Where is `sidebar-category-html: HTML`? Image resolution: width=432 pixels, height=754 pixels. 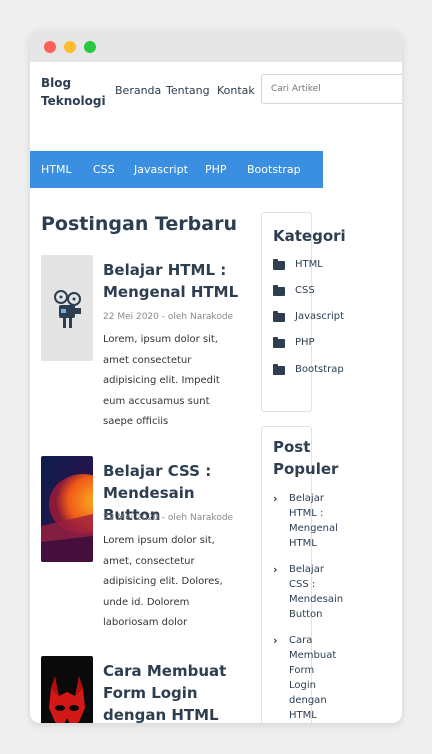
sidebar-category-html: HTML is located at coordinates (318, 266).